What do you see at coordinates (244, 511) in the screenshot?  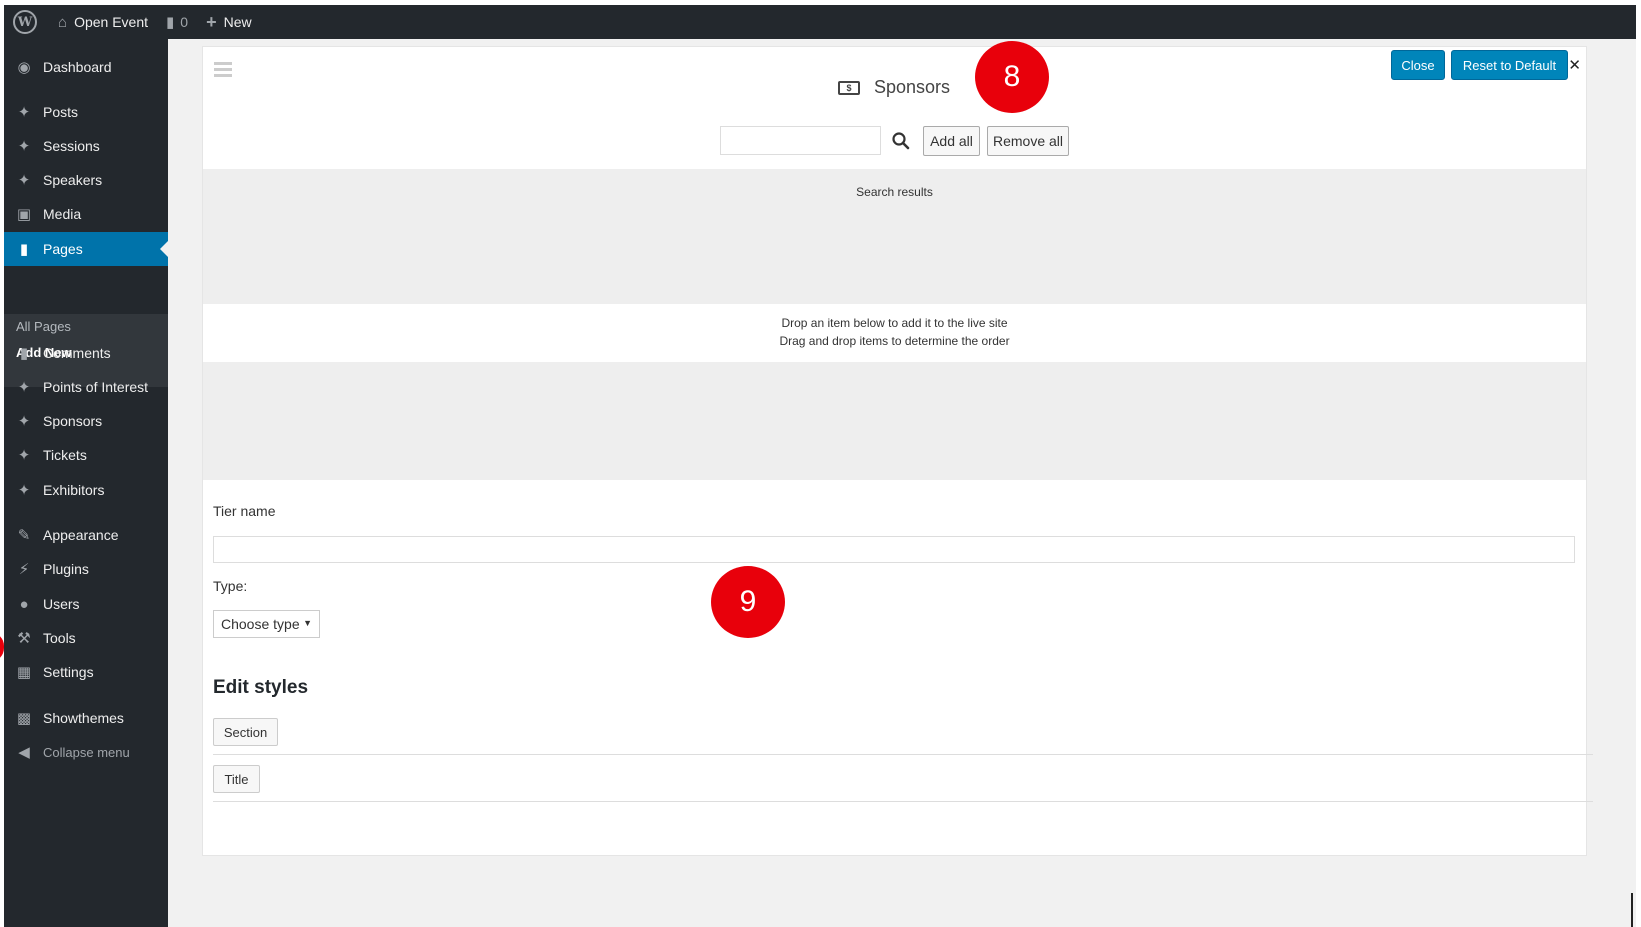 I see `tier-name-label: Tier name` at bounding box center [244, 511].